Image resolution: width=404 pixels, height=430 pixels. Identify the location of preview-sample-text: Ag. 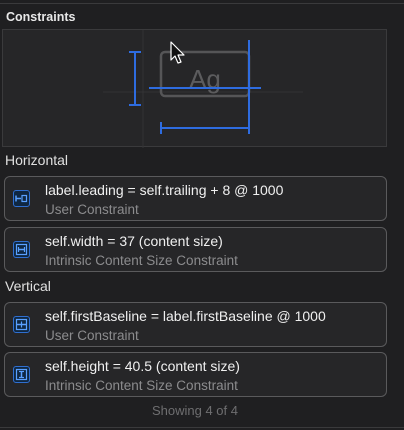
(205, 79).